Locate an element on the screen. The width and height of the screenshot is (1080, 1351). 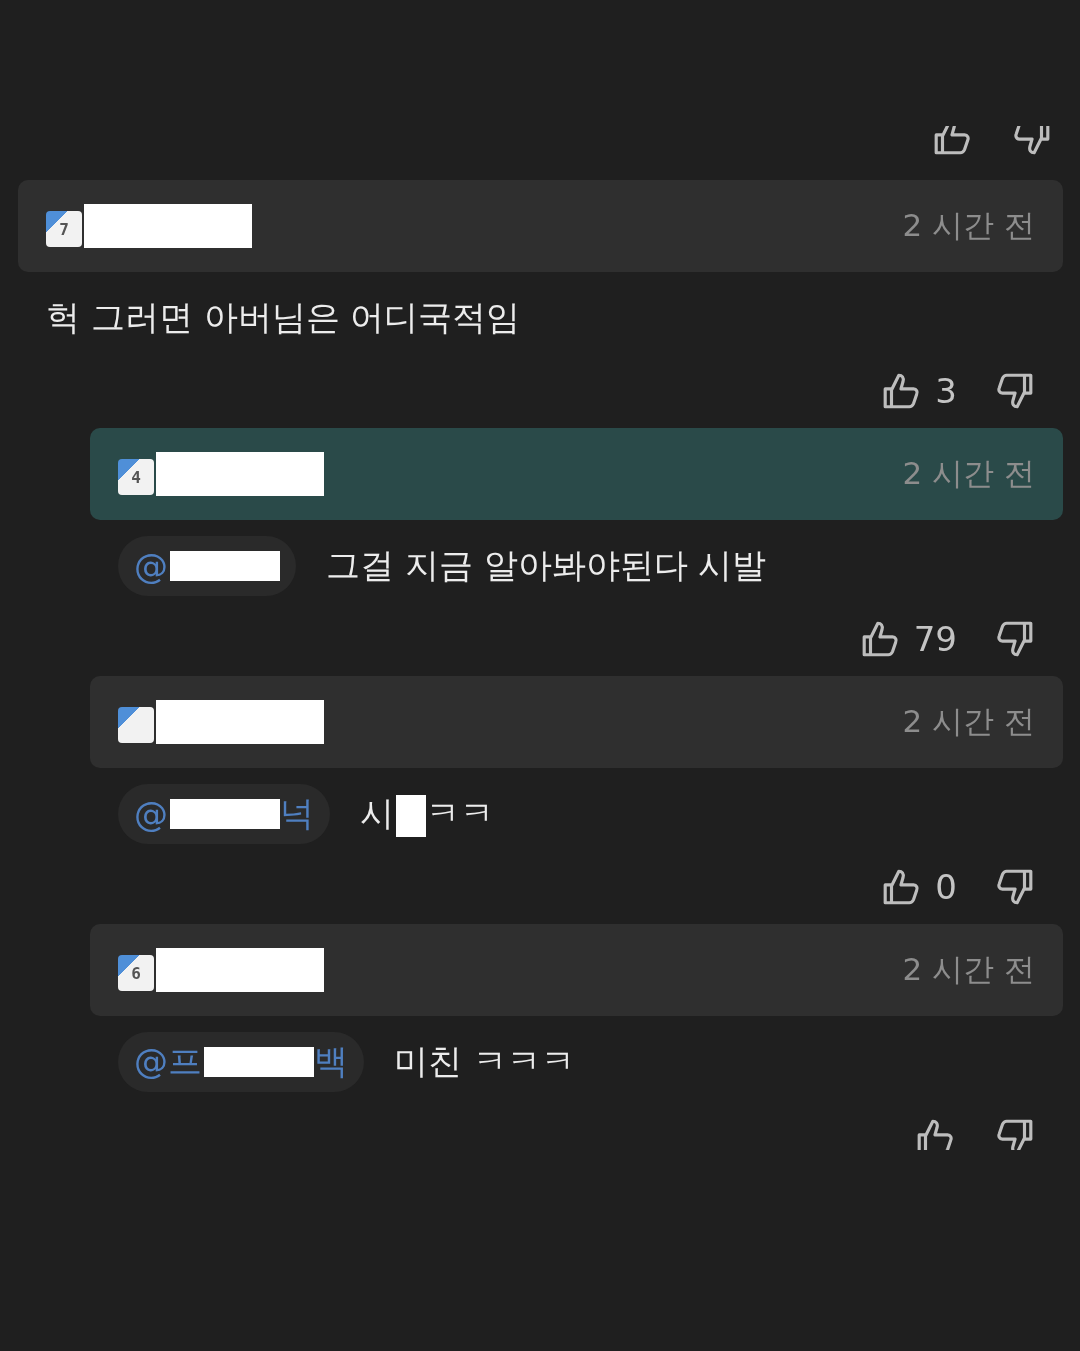
level-badge: 6 is located at coordinates (136, 973).